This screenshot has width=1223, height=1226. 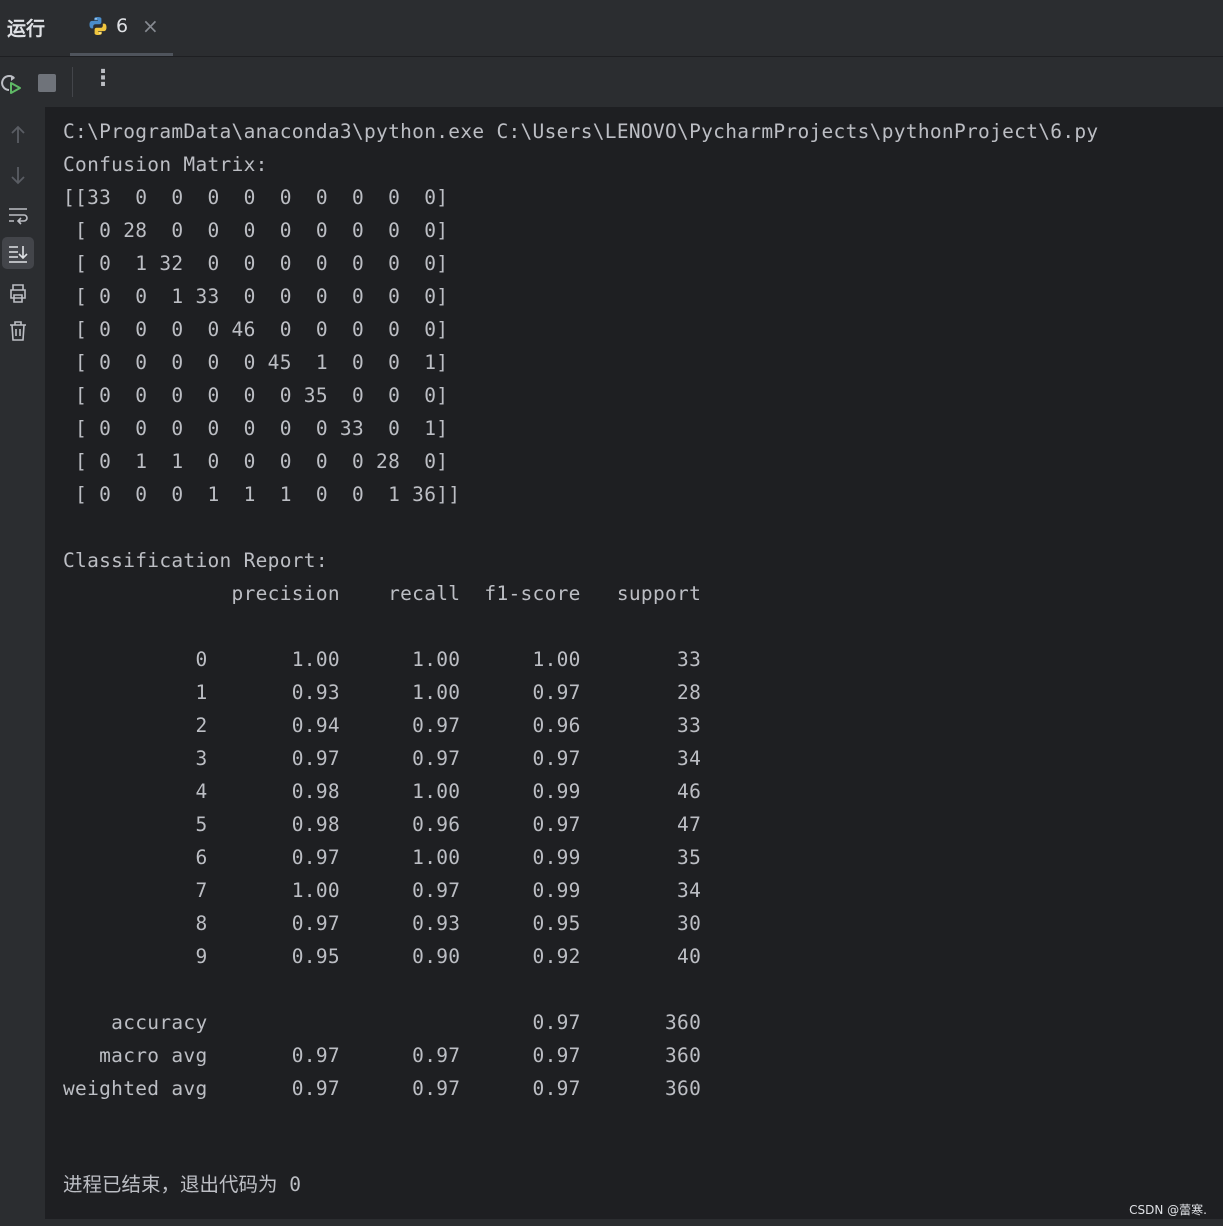 What do you see at coordinates (256, 329) in the screenshot?
I see `console-line: [ 0 0 0 0 46 0 0 0 0 0]` at bounding box center [256, 329].